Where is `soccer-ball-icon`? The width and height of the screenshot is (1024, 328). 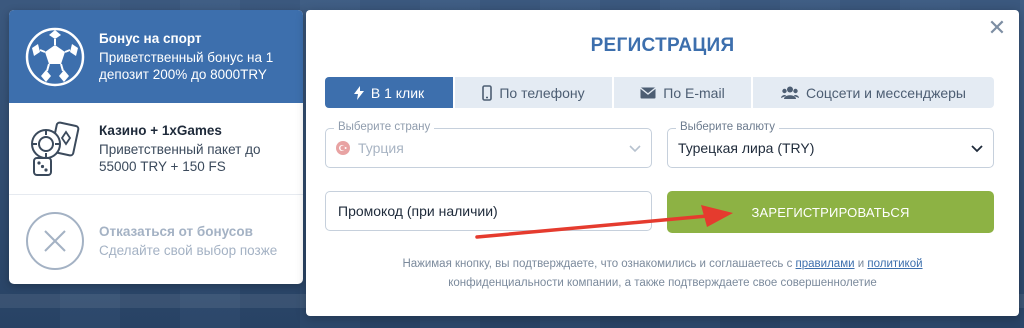
soccer-ball-icon is located at coordinates (55, 57).